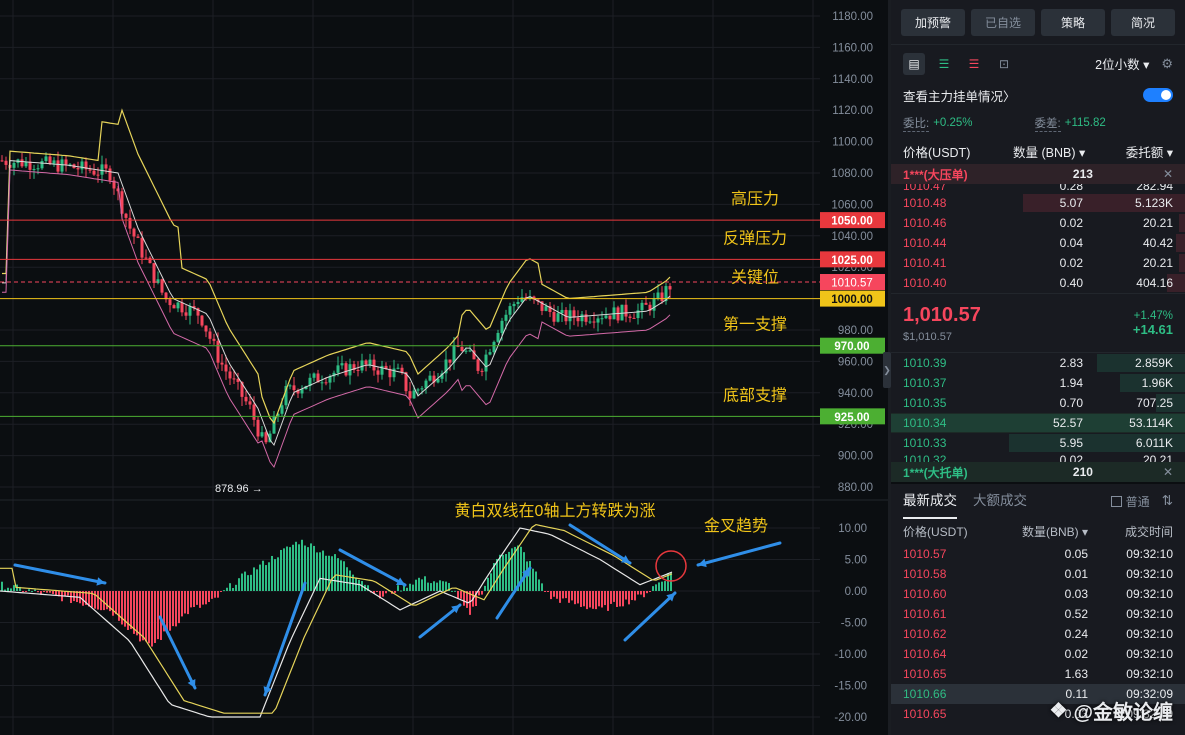 The width and height of the screenshot is (1185, 735). Describe the element at coordinates (914, 63) in the screenshot. I see `both-sides-view-icon: ▤` at that location.